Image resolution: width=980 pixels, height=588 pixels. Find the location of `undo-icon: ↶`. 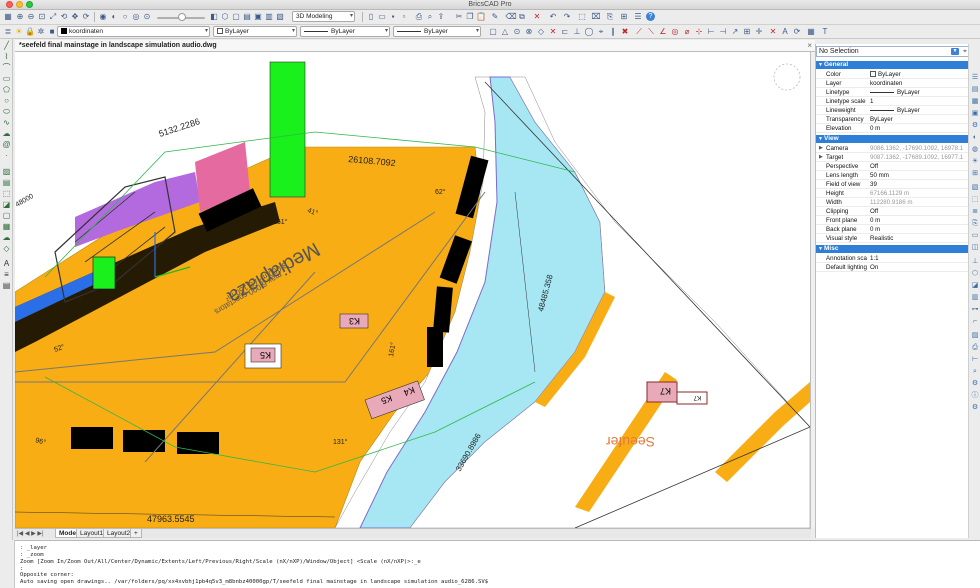

undo-icon: ↶ is located at coordinates (553, 17).